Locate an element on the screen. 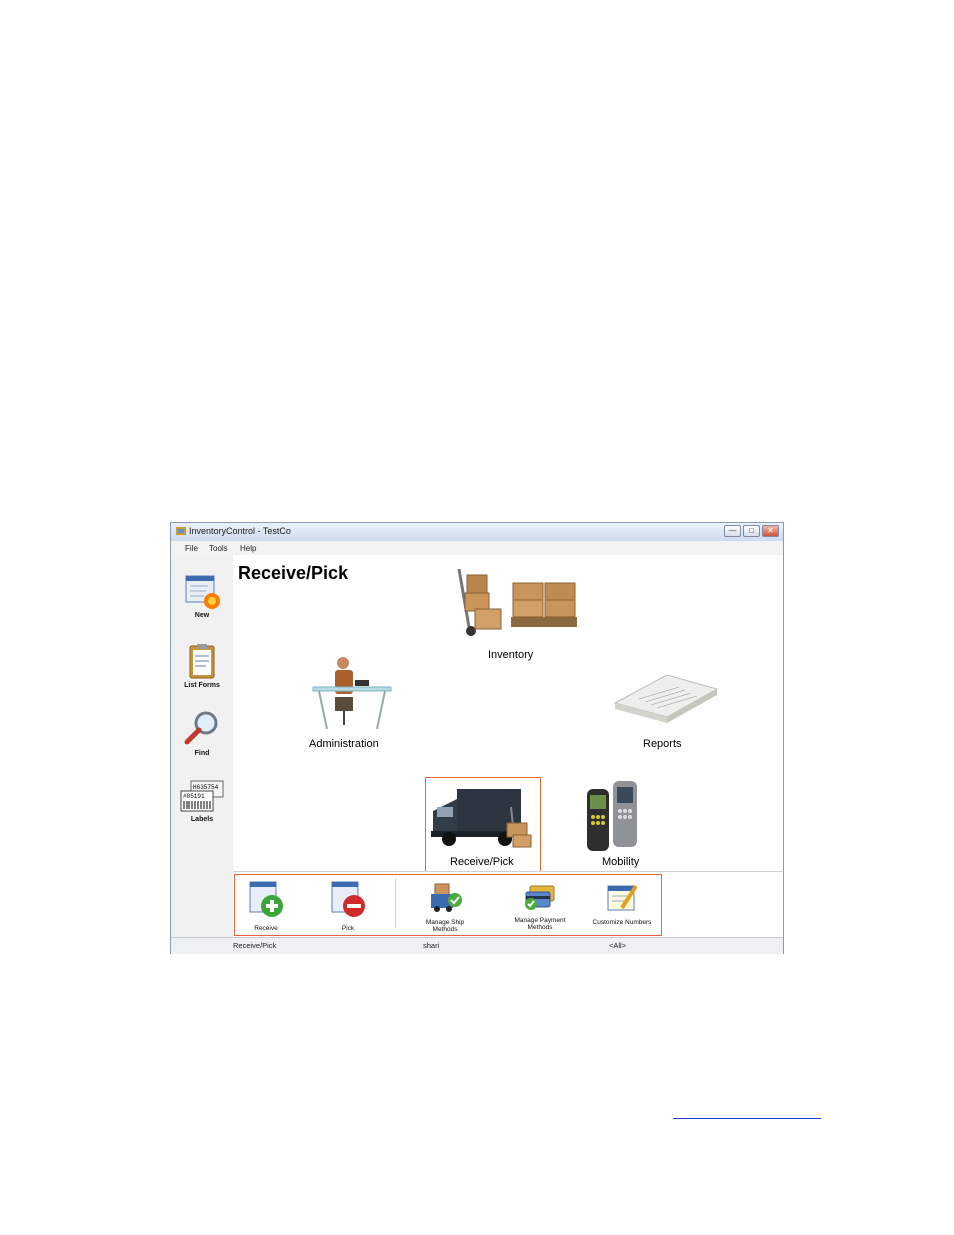  handheld-scanner-icon is located at coordinates (612, 816).